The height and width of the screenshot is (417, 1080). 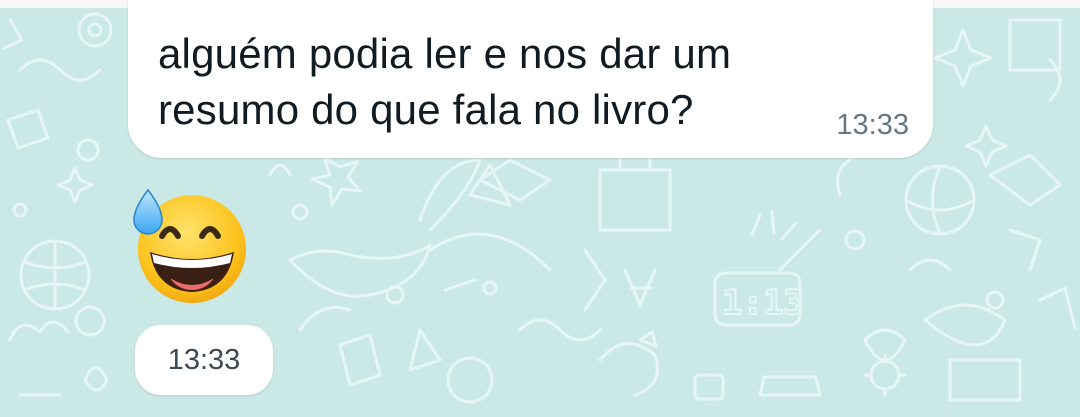 What do you see at coordinates (872, 125) in the screenshot?
I see `message-timestamp: 13:33` at bounding box center [872, 125].